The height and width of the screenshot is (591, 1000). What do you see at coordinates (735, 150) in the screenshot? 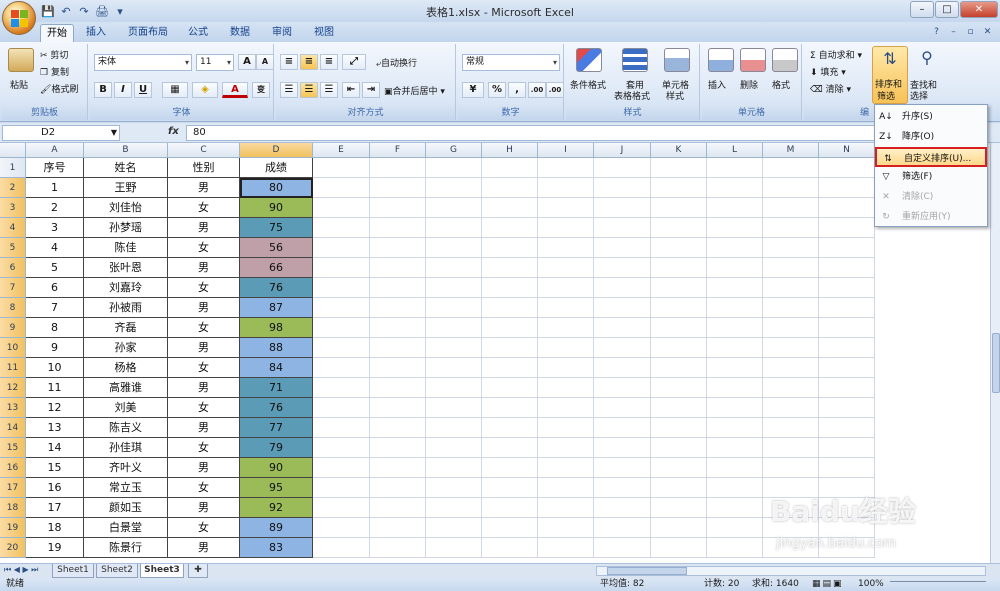
I see `column-header-l: L` at bounding box center [735, 150].